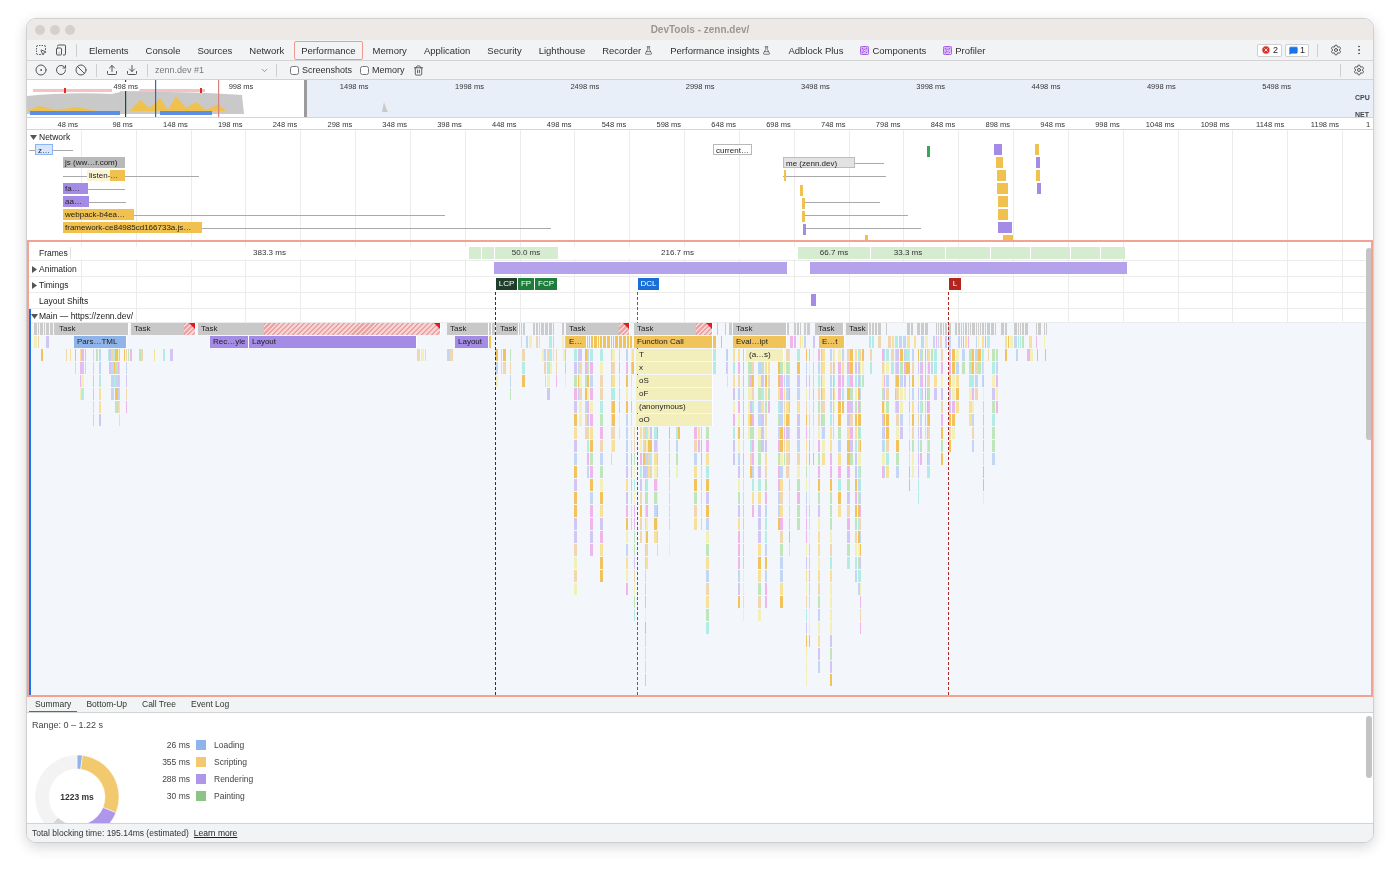 The height and width of the screenshot is (875, 1400). Describe the element at coordinates (447, 50) in the screenshot. I see `panel-tab: Application` at that location.